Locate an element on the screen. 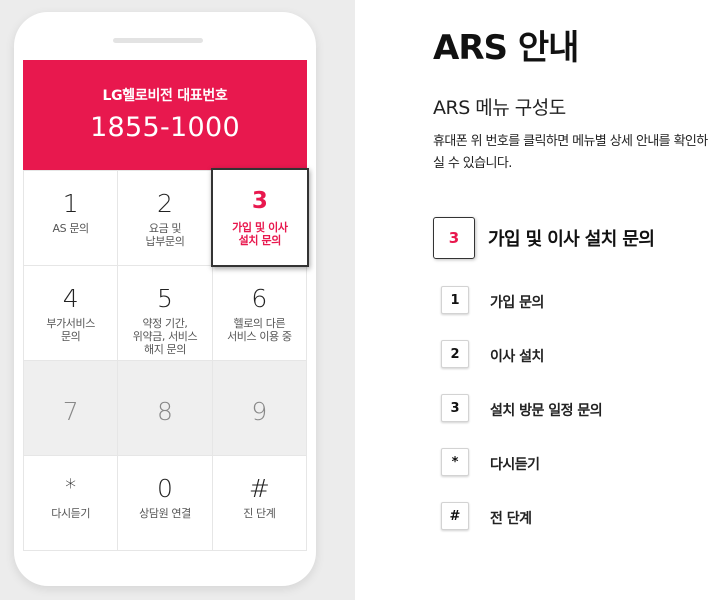 The image size is (720, 600). submenu-label: 가입 문의 is located at coordinates (517, 303).